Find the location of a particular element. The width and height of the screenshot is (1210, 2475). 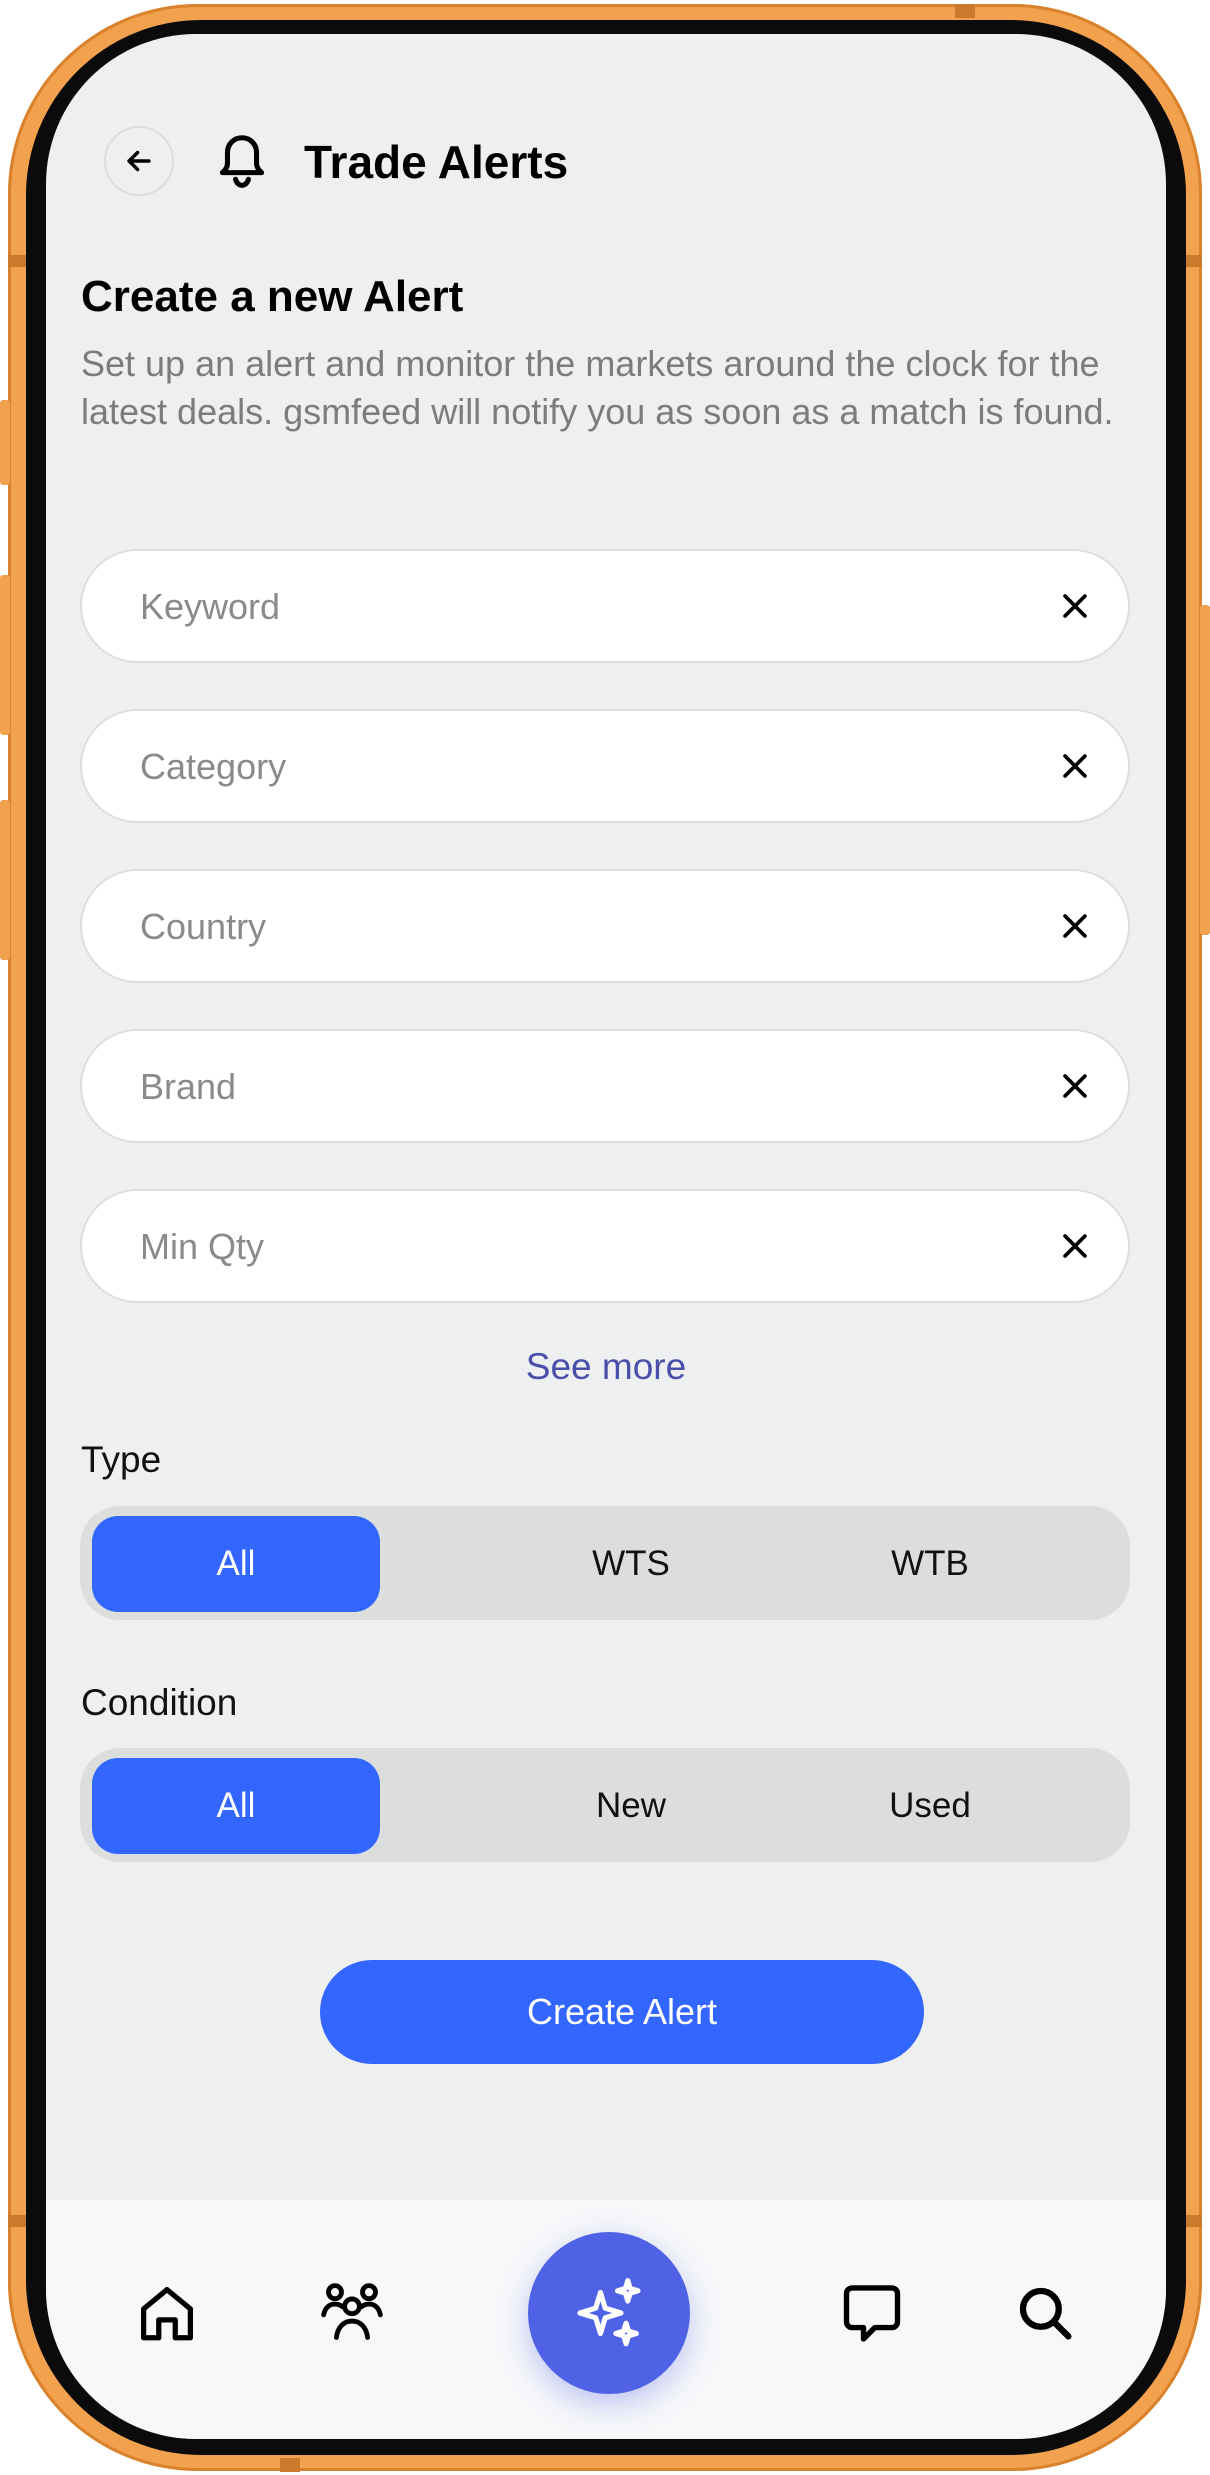

min-qty-field is located at coordinates (605, 1246).